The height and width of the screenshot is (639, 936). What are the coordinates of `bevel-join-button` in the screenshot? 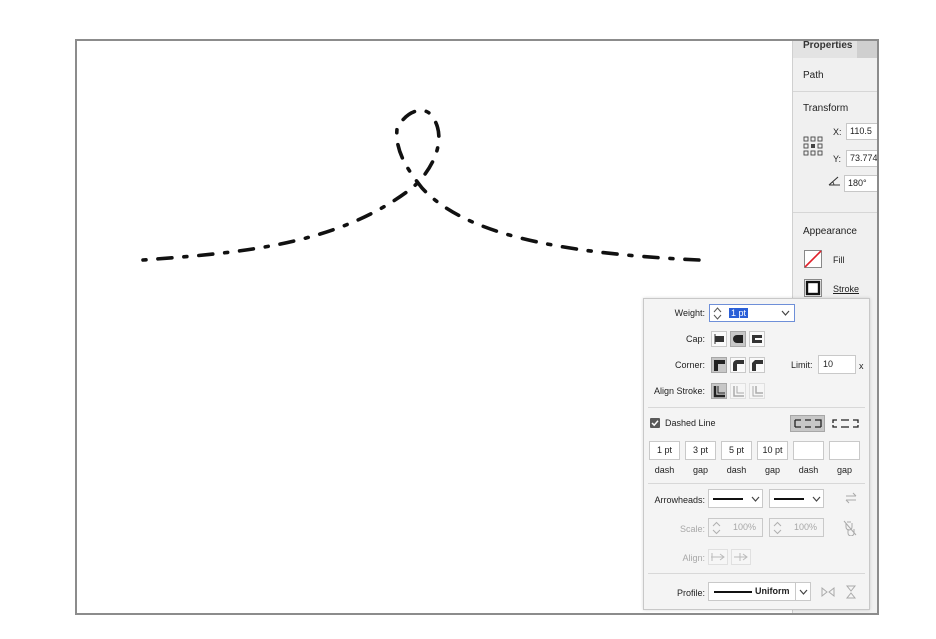 It's located at (757, 365).